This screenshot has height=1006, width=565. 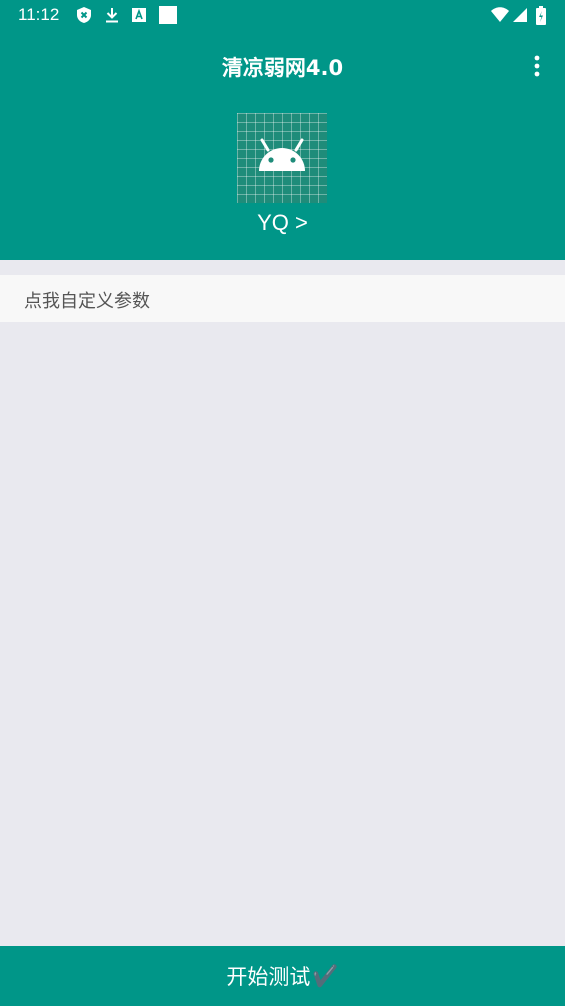 I want to click on more-vertical-icon, so click(x=537, y=66).